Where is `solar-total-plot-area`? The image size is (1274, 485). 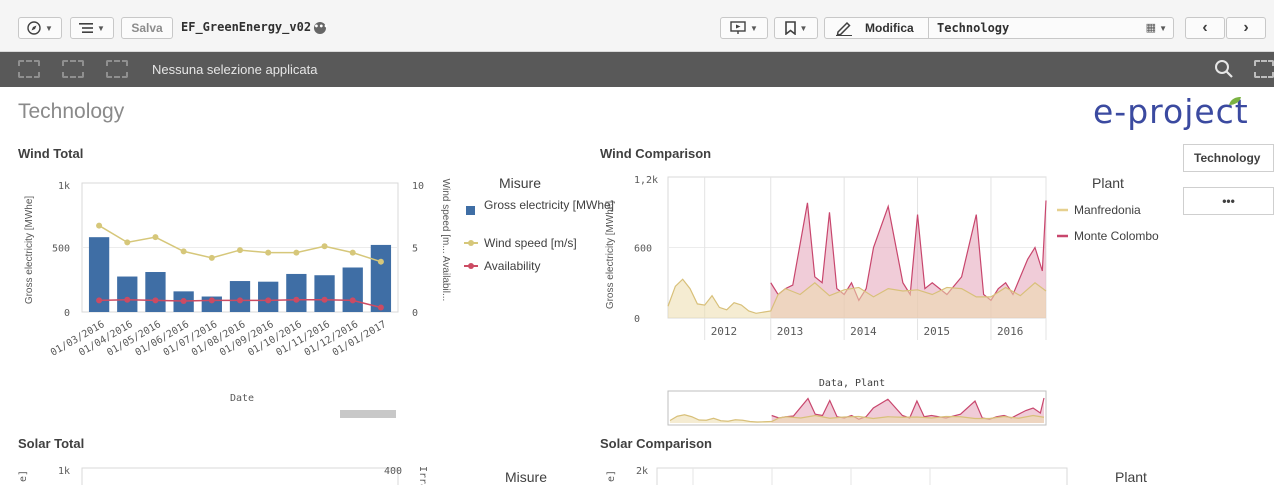
solar-total-plot-area is located at coordinates (240, 476).